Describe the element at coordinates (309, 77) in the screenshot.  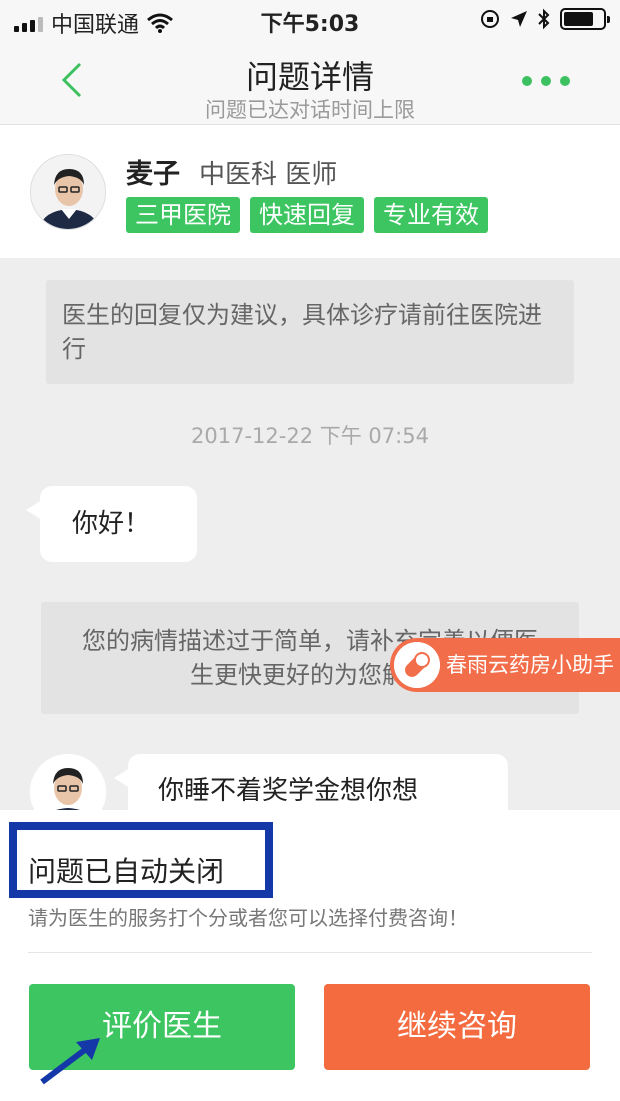
I see `page-title: 问题详情` at that location.